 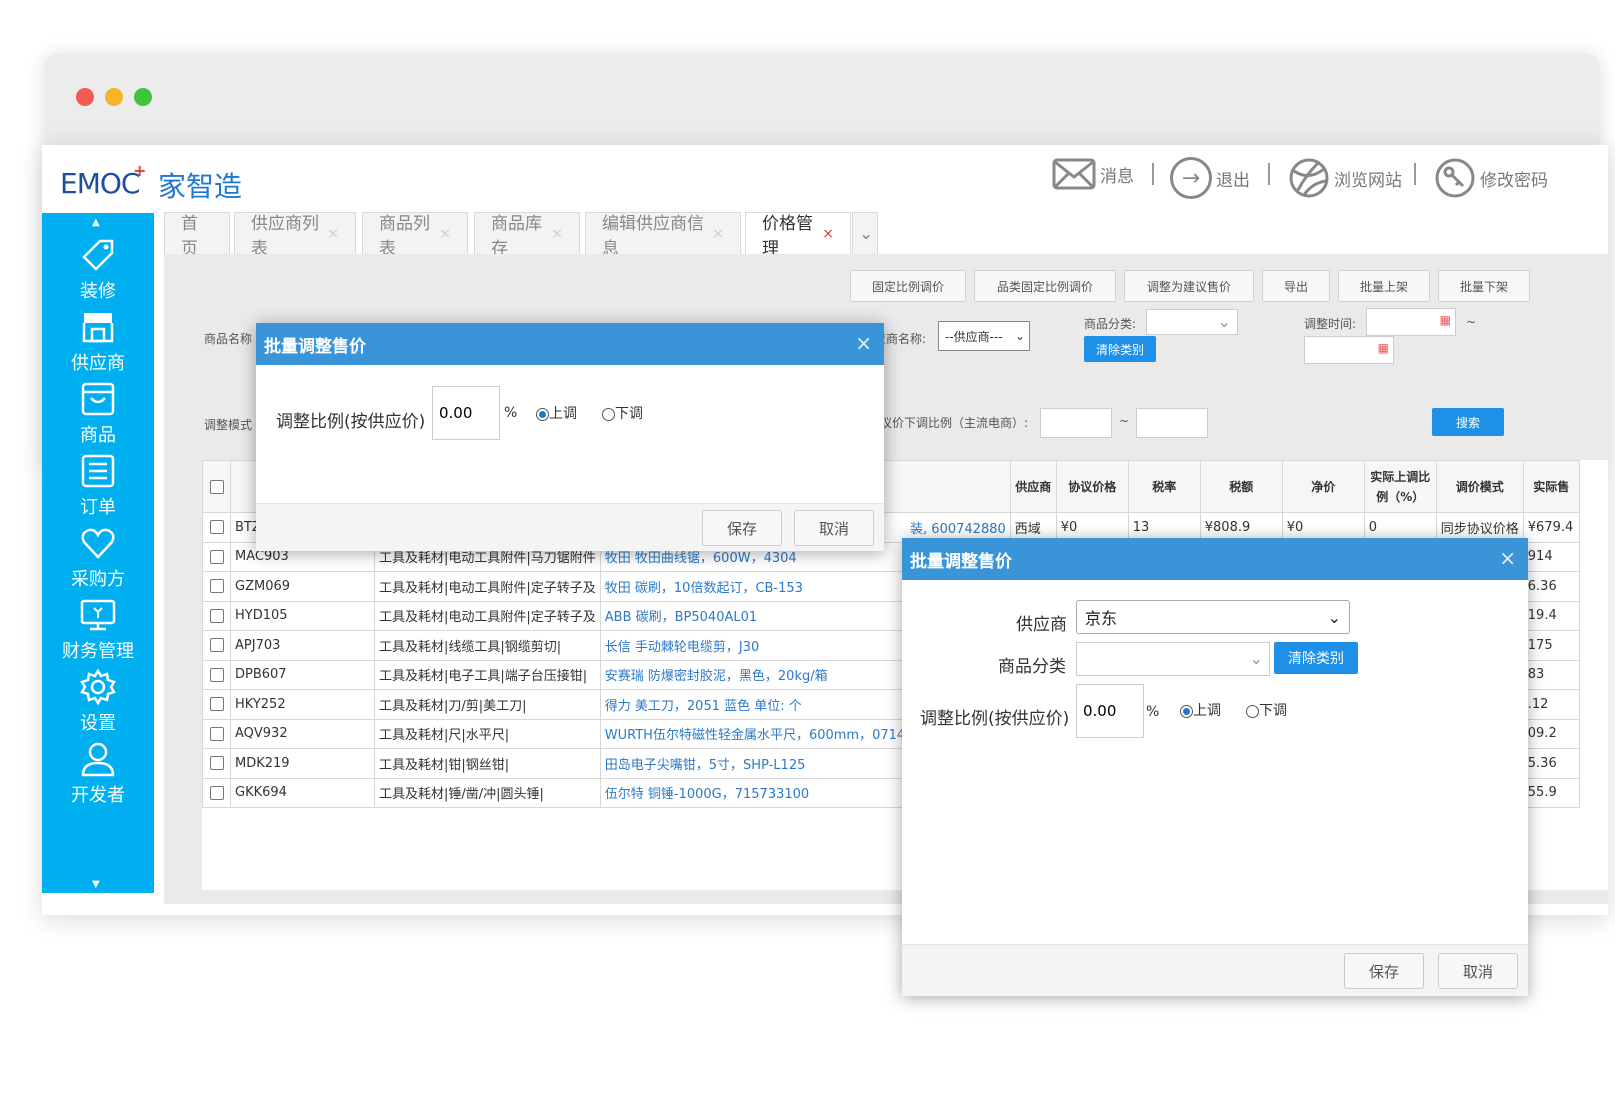 I want to click on nav-messages: 消息, so click(x=1093, y=174).